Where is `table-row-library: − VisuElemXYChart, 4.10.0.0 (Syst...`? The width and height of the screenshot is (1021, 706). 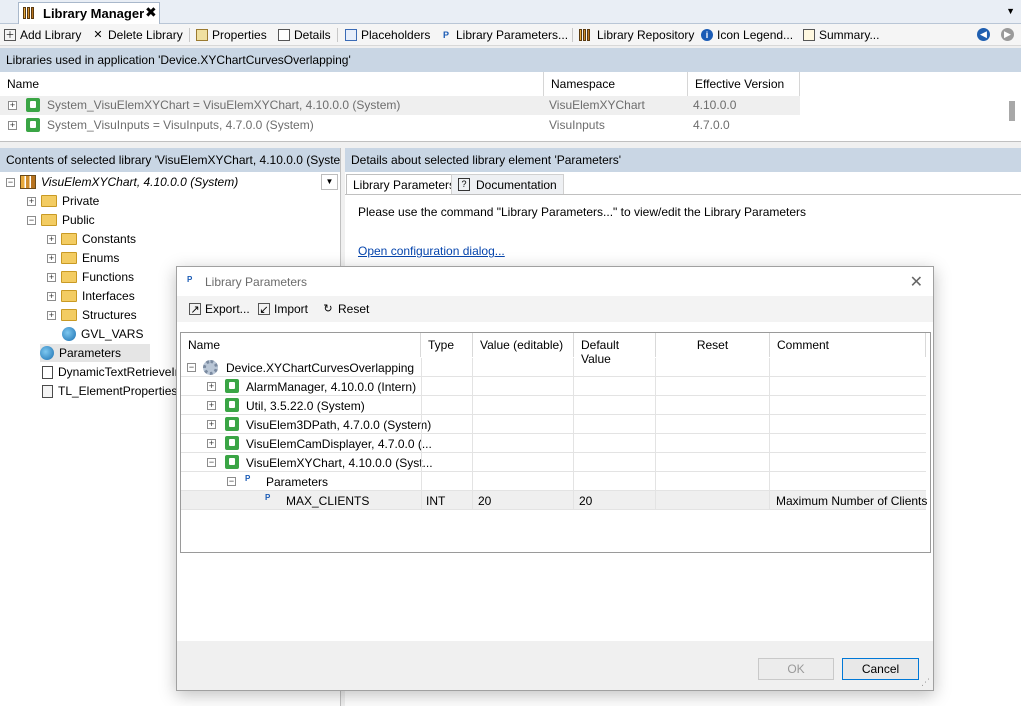 table-row-library: − VisuElemXYChart, 4.10.0.0 (Syst... is located at coordinates (553, 462).